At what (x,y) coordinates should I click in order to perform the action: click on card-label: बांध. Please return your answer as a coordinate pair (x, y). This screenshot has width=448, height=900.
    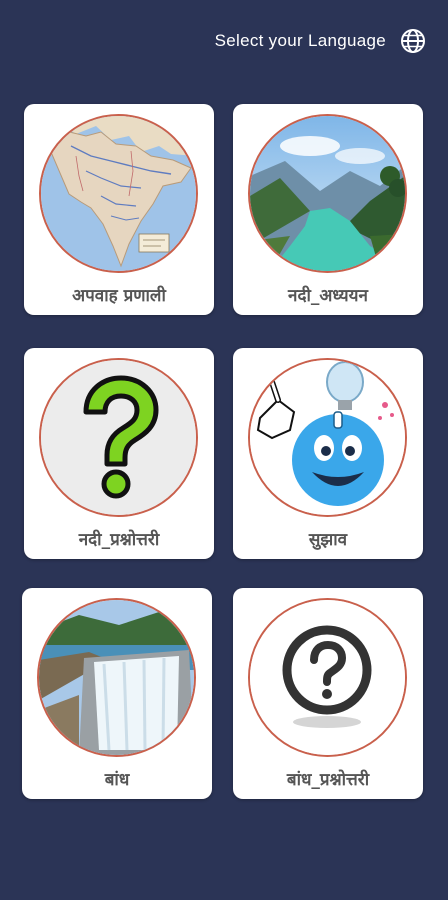
    Looking at the image, I should click on (117, 780).